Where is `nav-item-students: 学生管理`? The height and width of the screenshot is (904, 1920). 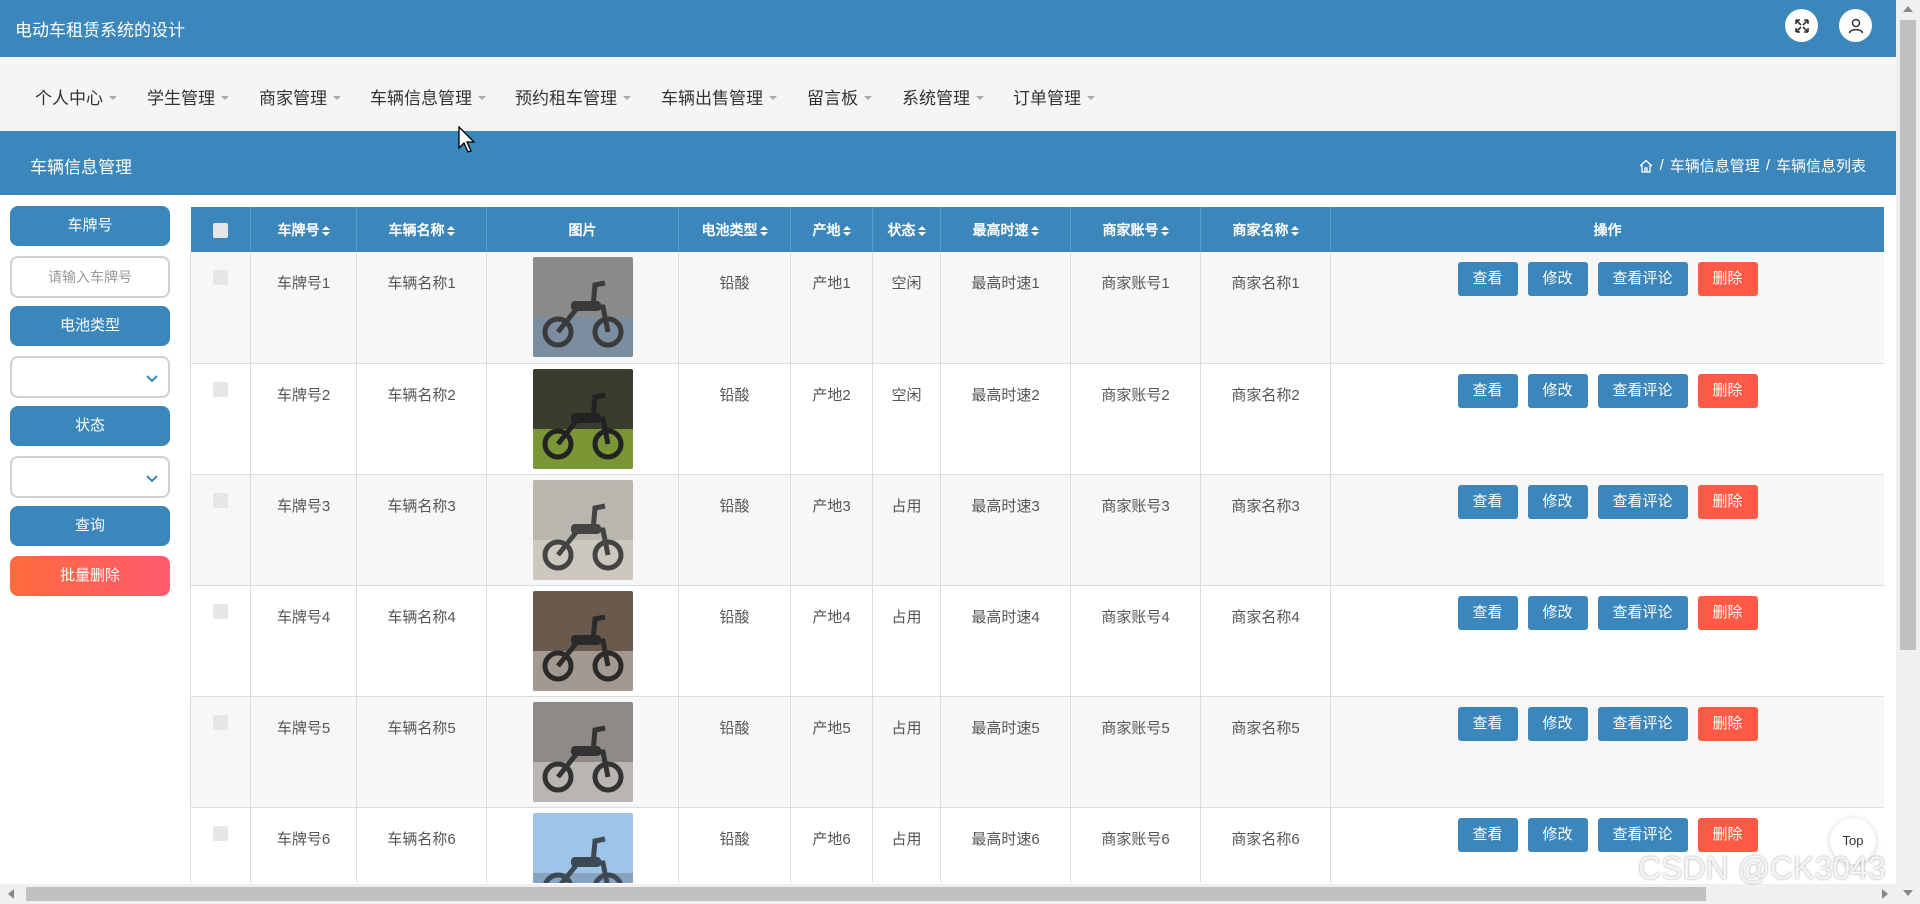 nav-item-students: 学生管理 is located at coordinates (188, 96).